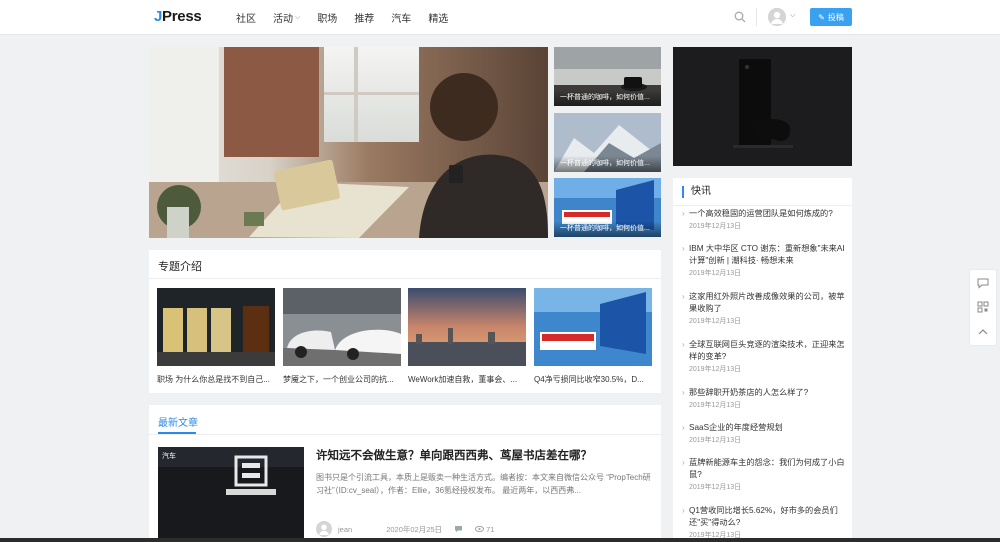 The image size is (1000, 542). Describe the element at coordinates (764, 393) in the screenshot. I see `news-title: 那些辞职开奶茶店的人怎么样了?` at that location.